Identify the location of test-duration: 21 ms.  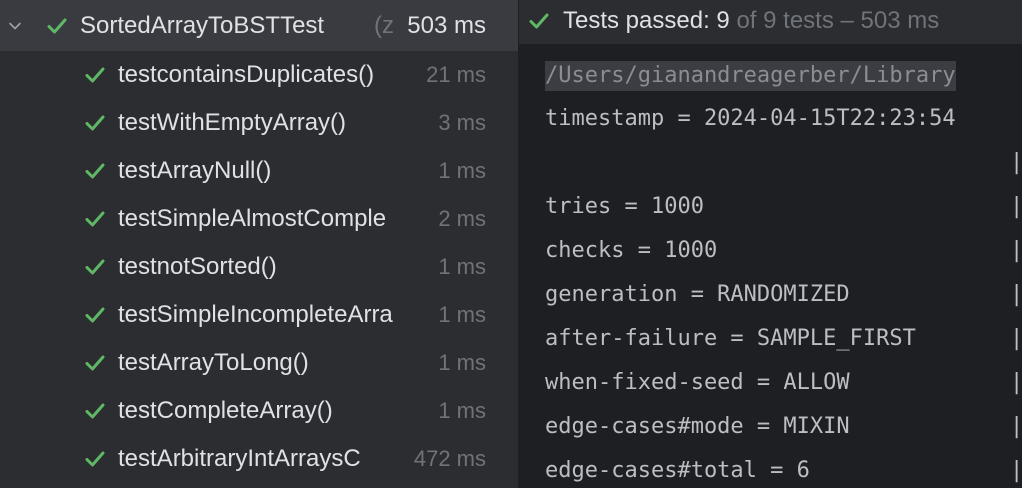
(456, 74).